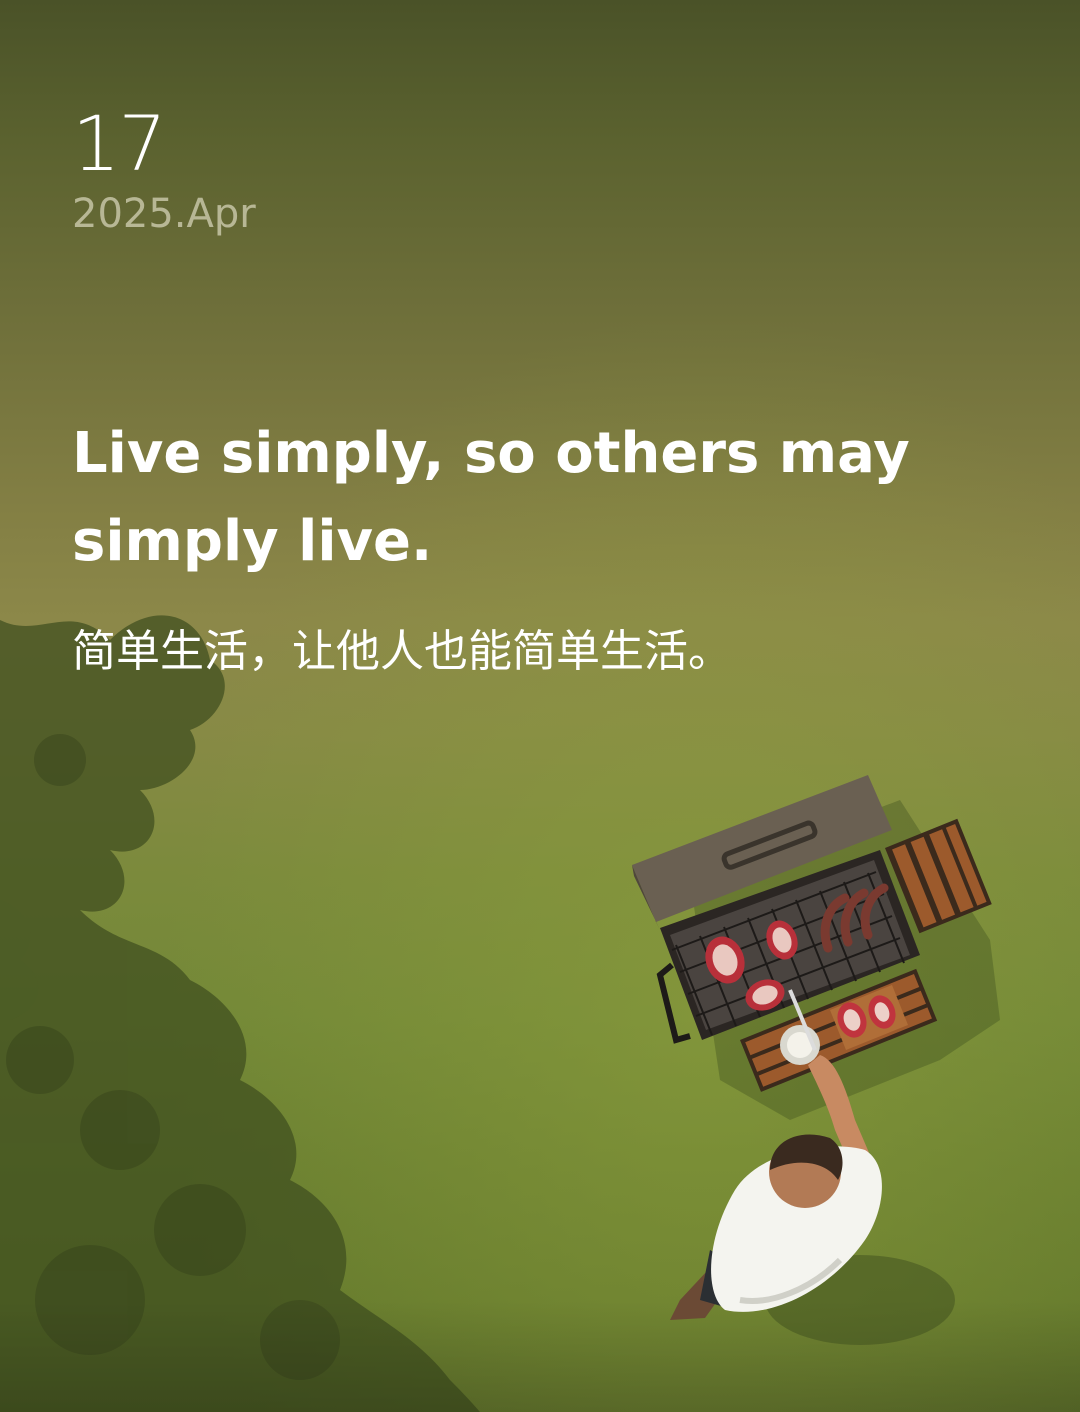 The height and width of the screenshot is (1412, 1080). What do you see at coordinates (164, 214) in the screenshot?
I see `calendar-year-month: 2025.Apr` at bounding box center [164, 214].